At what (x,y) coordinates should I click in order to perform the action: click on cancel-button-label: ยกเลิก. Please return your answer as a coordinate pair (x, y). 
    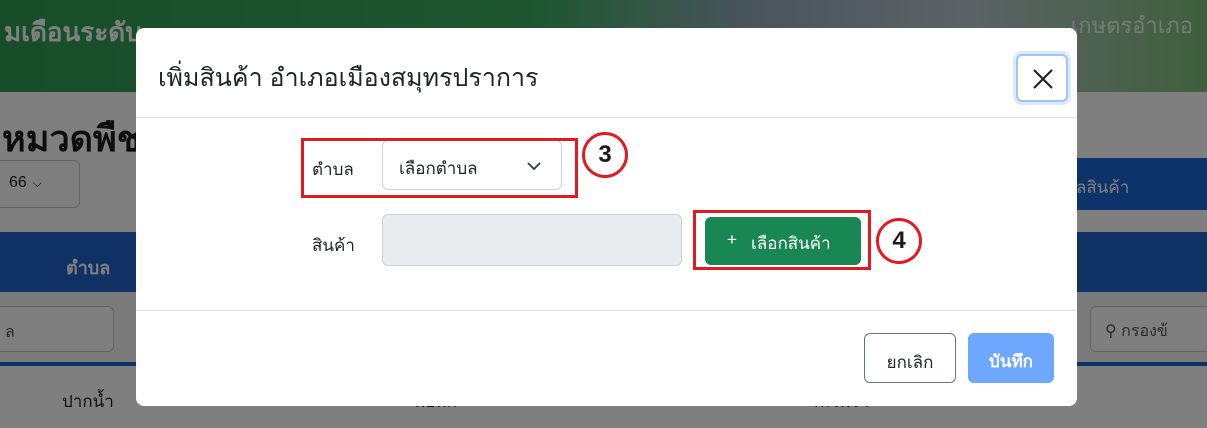
    Looking at the image, I should click on (910, 362).